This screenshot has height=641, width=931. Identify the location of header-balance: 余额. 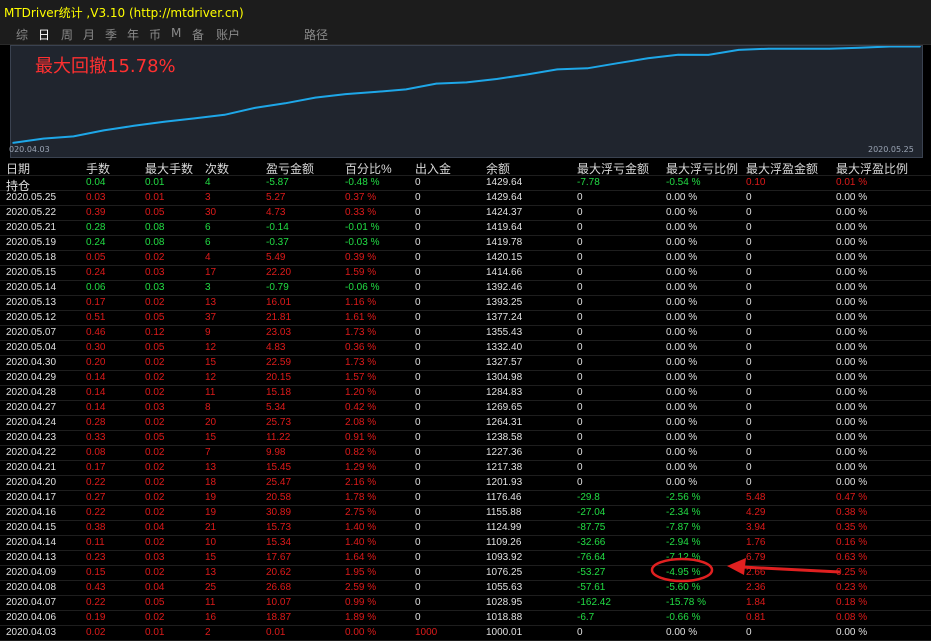
(498, 168).